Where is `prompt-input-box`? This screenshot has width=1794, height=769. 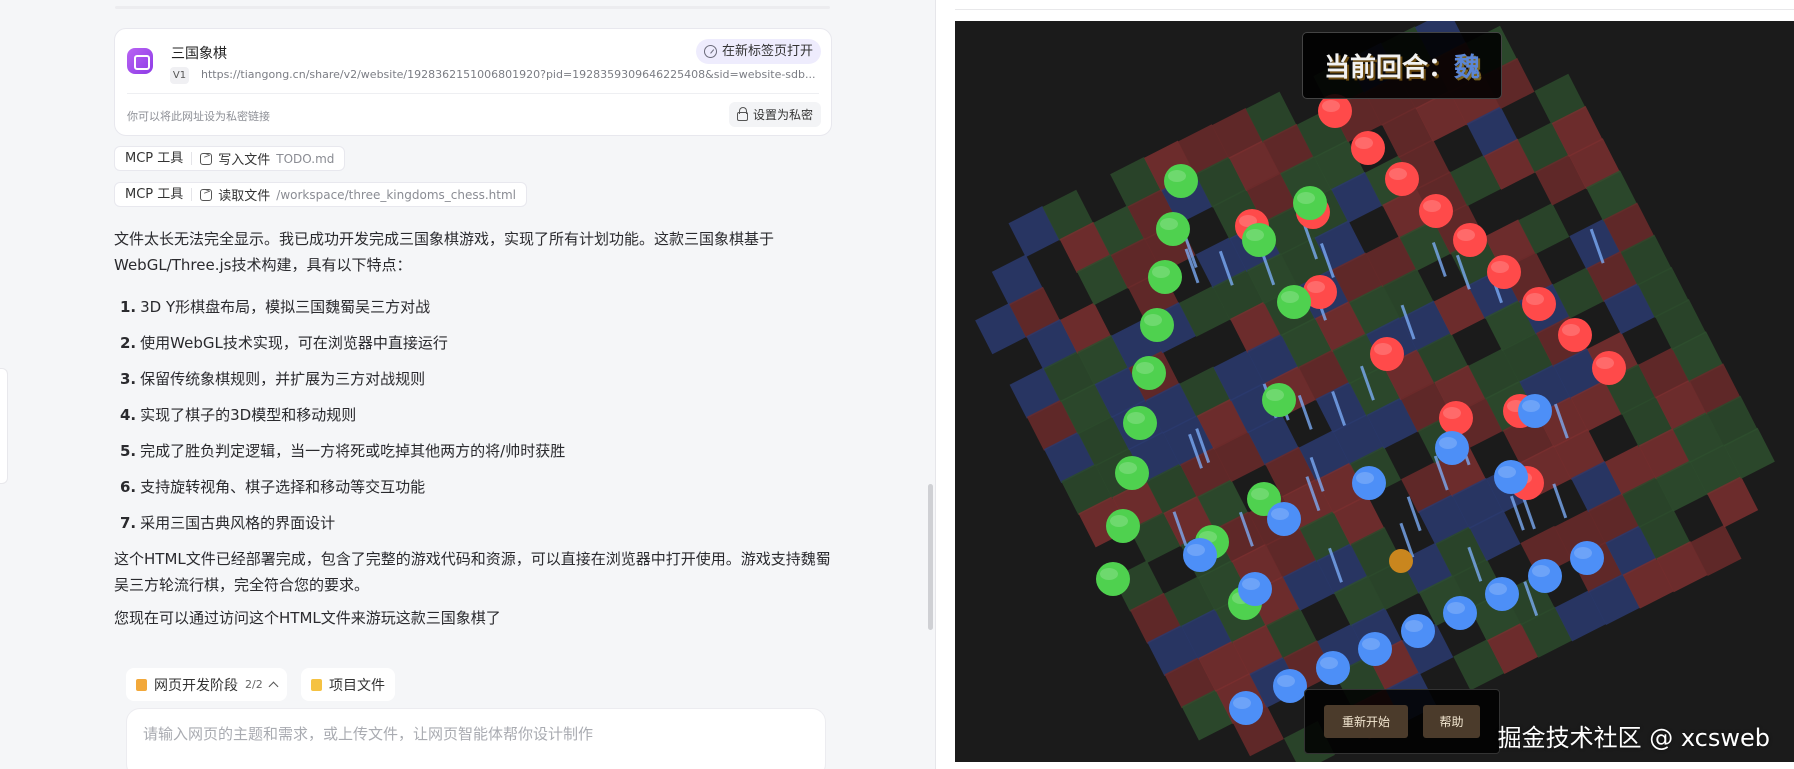 prompt-input-box is located at coordinates (476, 738).